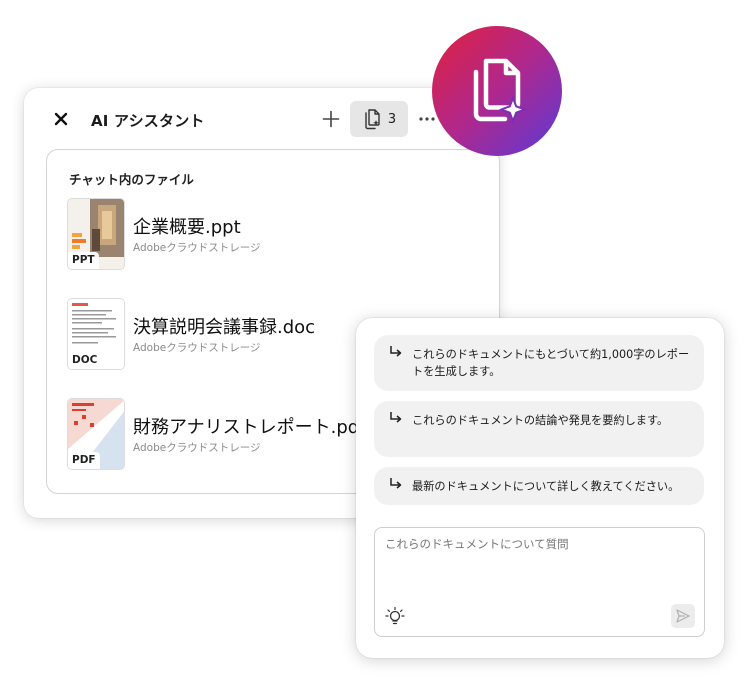  I want to click on file-count: 3, so click(392, 119).